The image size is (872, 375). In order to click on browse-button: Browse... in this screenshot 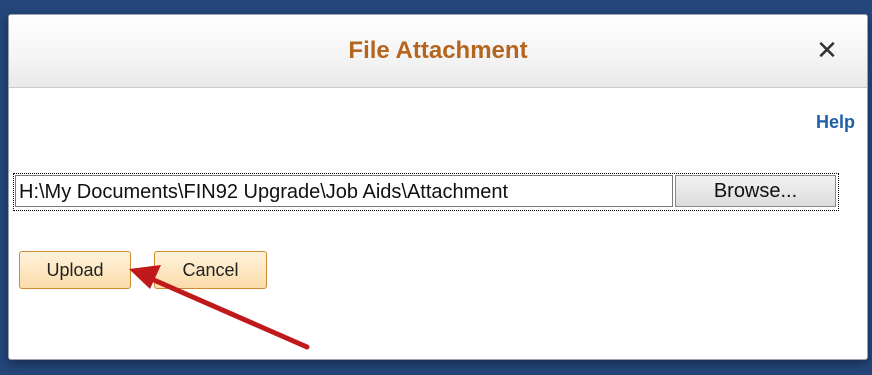, I will do `click(755, 191)`.